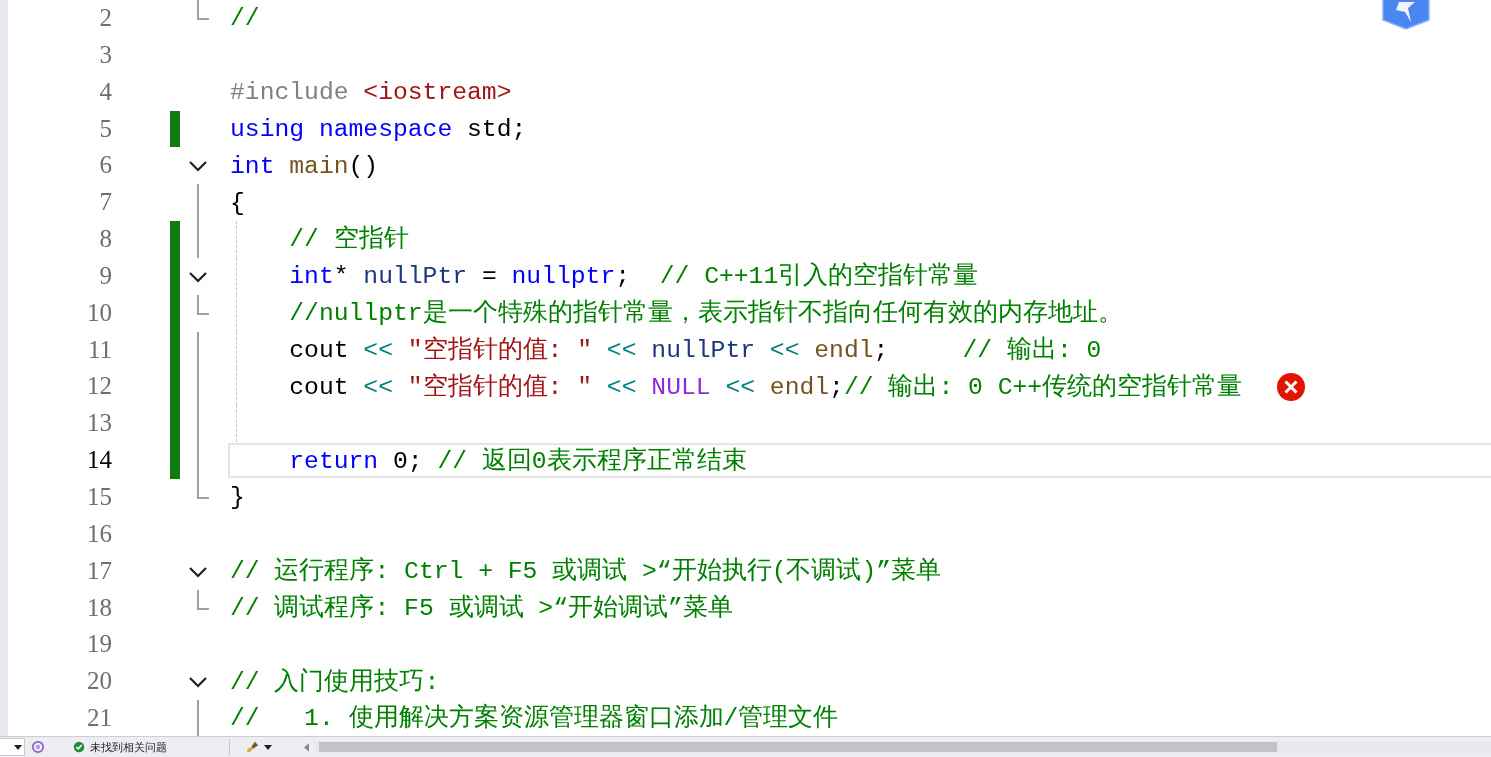 The width and height of the screenshot is (1491, 757). I want to click on code-line: // 入门使用技巧:, so click(335, 682).